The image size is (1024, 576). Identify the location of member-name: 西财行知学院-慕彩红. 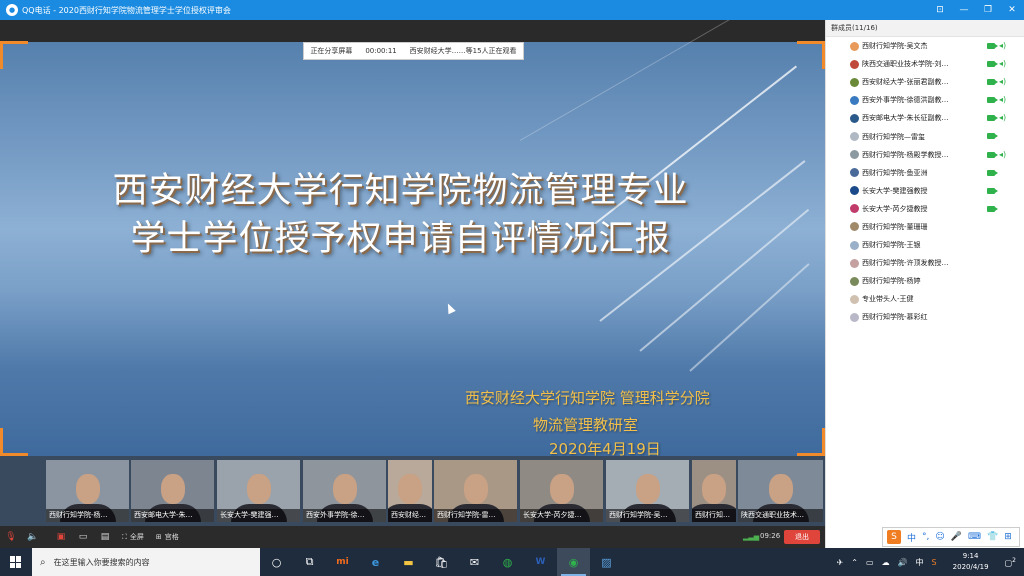
(895, 317).